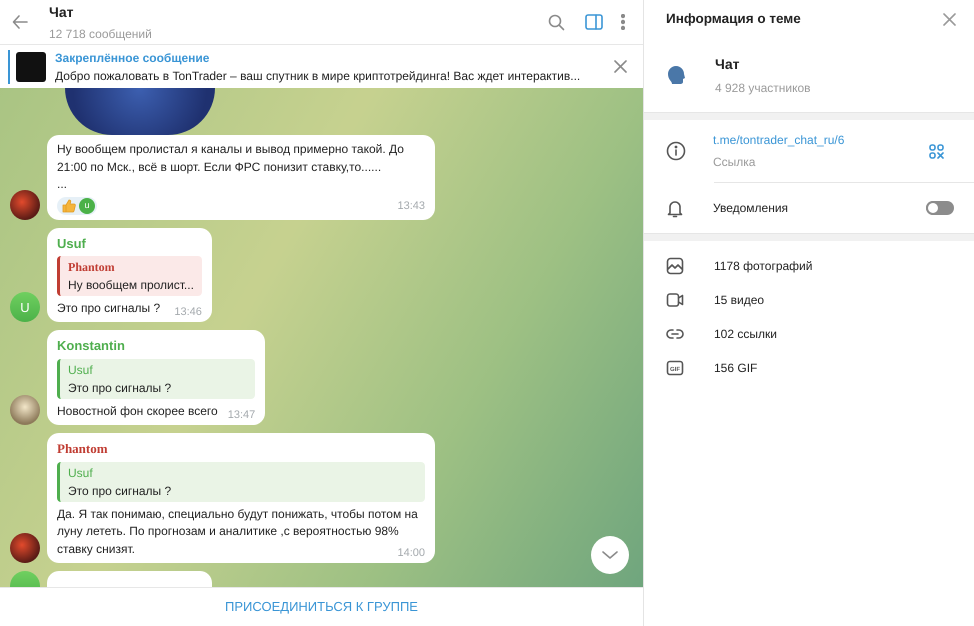 The width and height of the screenshot is (974, 626). What do you see at coordinates (101, 34) in the screenshot?
I see `message-count: 12 718 сообщений` at bounding box center [101, 34].